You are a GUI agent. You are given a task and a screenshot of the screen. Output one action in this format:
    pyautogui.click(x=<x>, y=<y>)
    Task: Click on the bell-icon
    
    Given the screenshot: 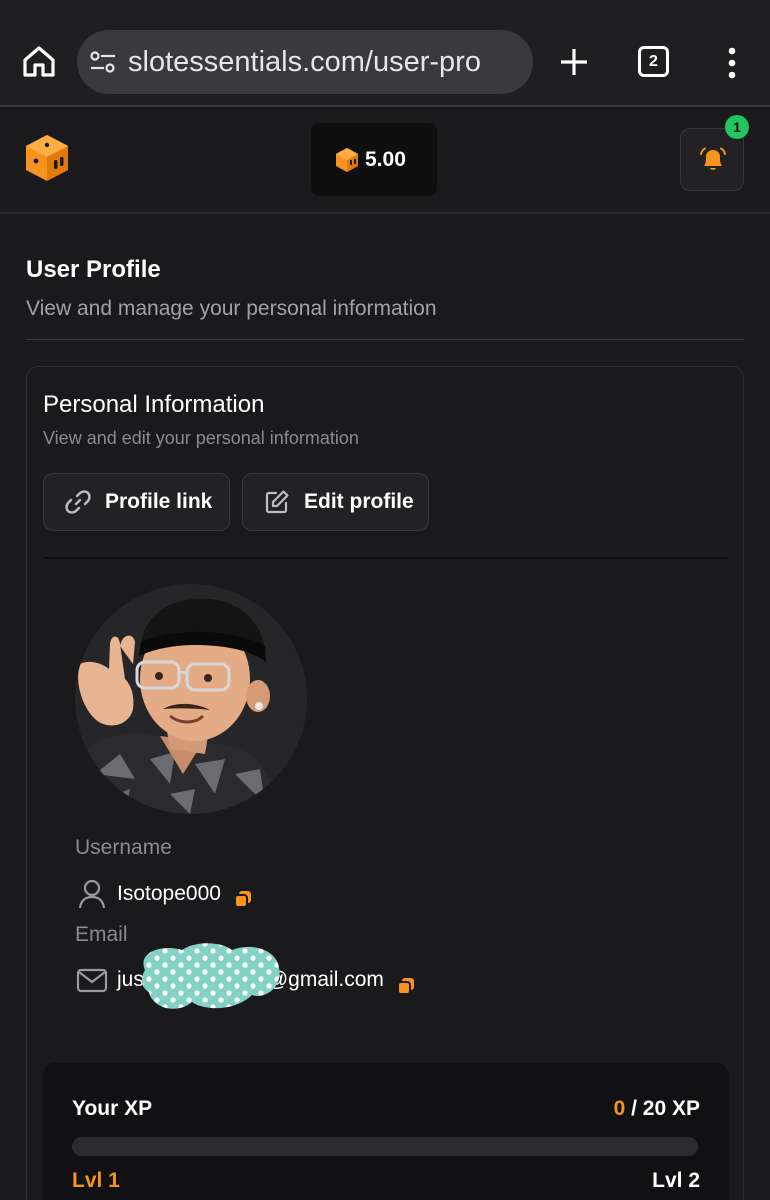 What is the action you would take?
    pyautogui.click(x=713, y=158)
    